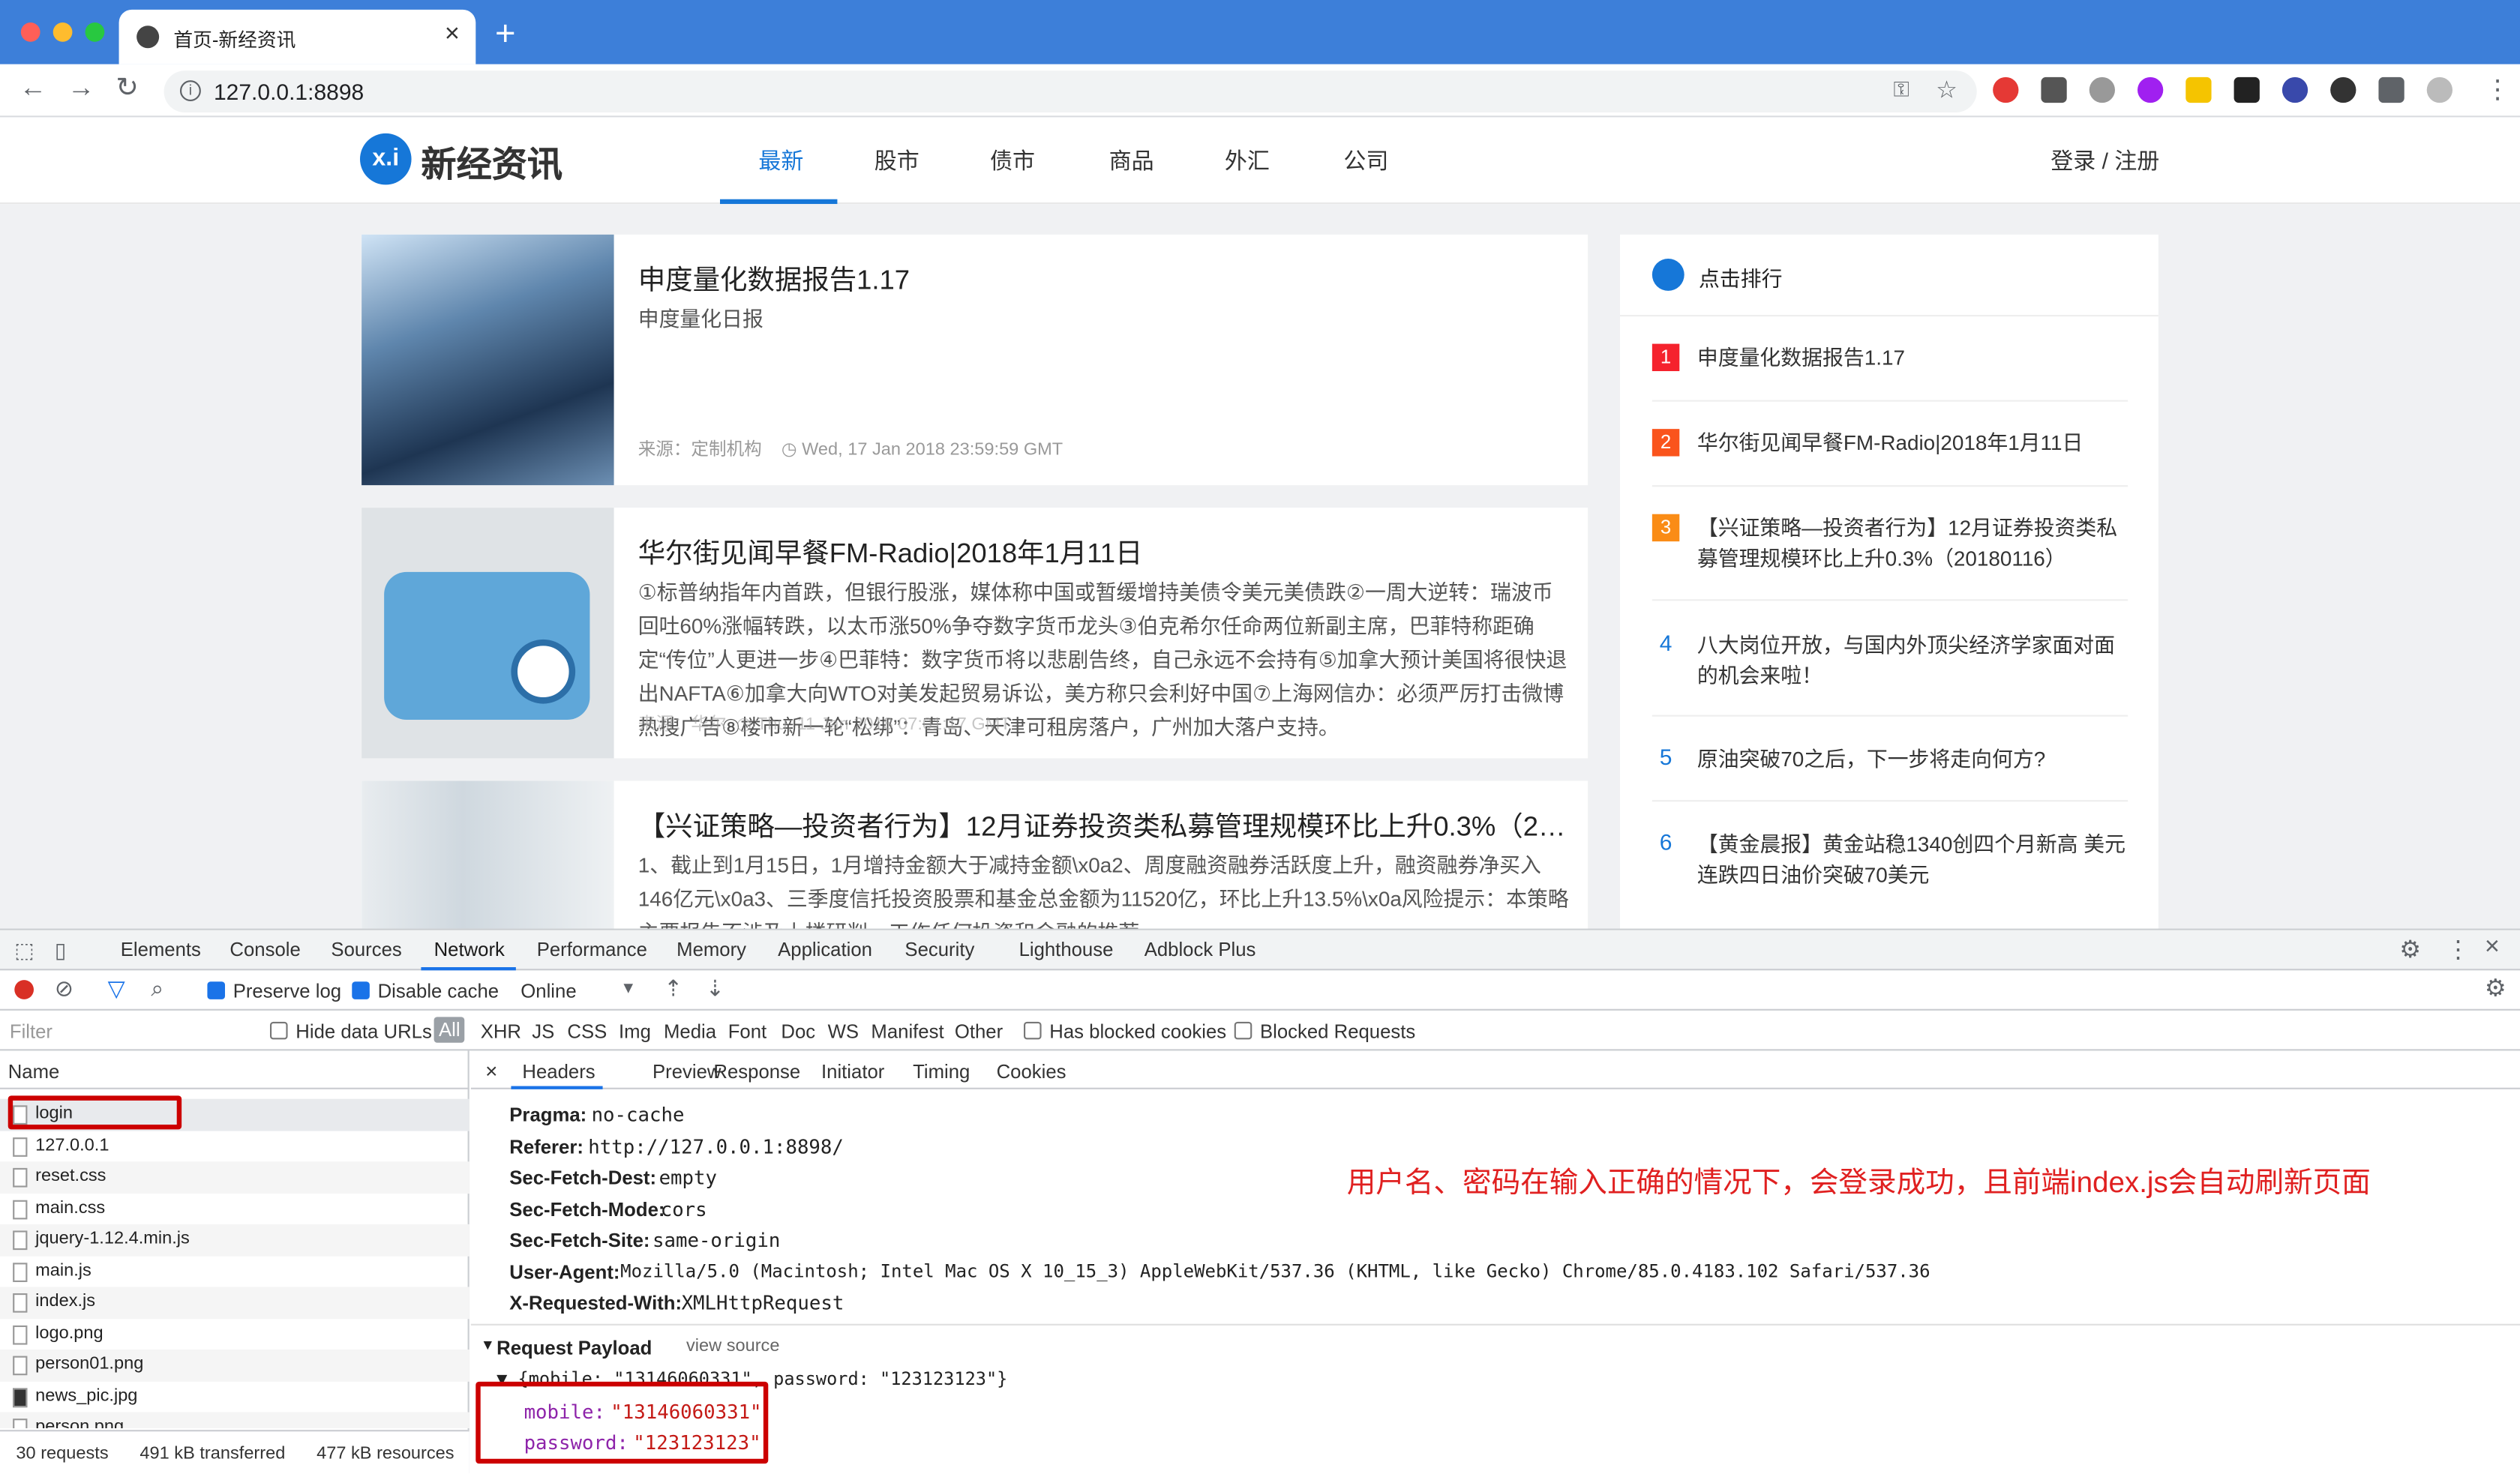  Describe the element at coordinates (62, 32) in the screenshot. I see `minimize-window-dot` at that location.